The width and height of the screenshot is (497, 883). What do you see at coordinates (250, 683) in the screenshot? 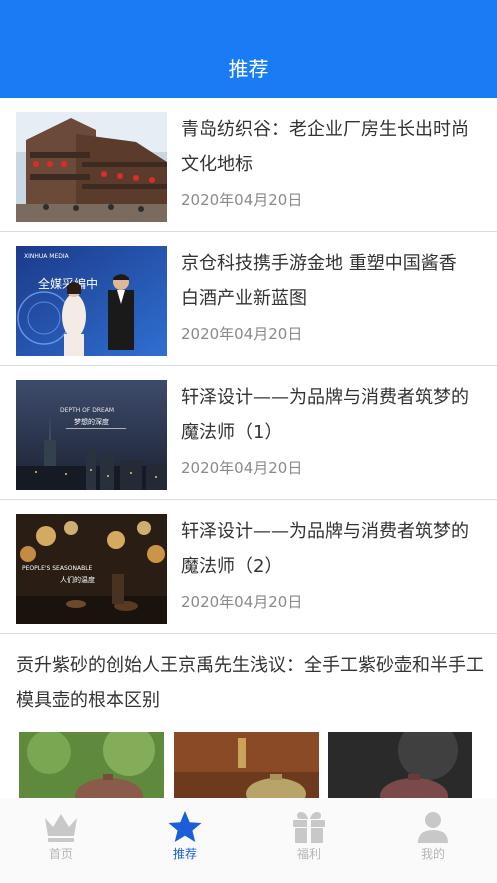
I see `featured-article-title: 贡升紫砂的创始人王京禹先生浅议：全手工紫砂壶和半手工模具壶的根本区别` at bounding box center [250, 683].